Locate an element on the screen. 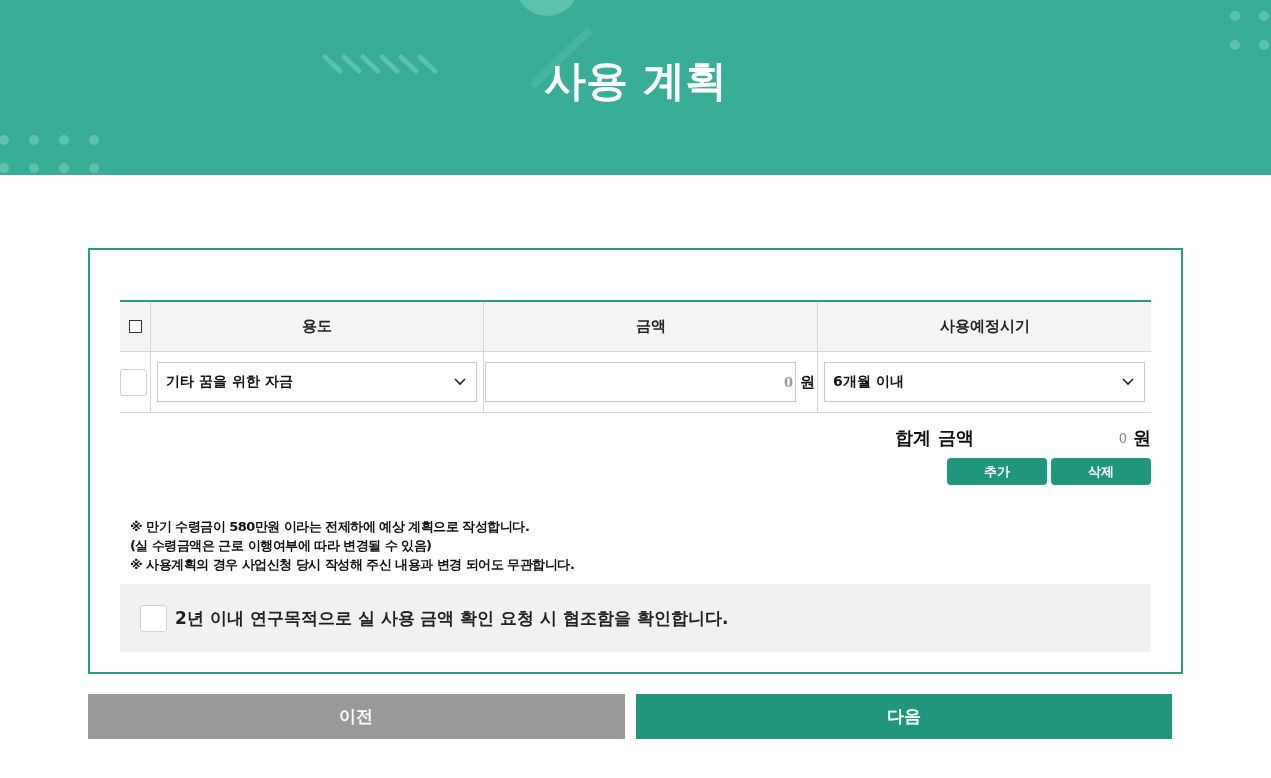 The width and height of the screenshot is (1271, 778). note-text: ※ 사용계획의 경우 사업신청 당시 작성해 주신 내용과 변경 되어도 무관합니다. is located at coordinates (353, 565).